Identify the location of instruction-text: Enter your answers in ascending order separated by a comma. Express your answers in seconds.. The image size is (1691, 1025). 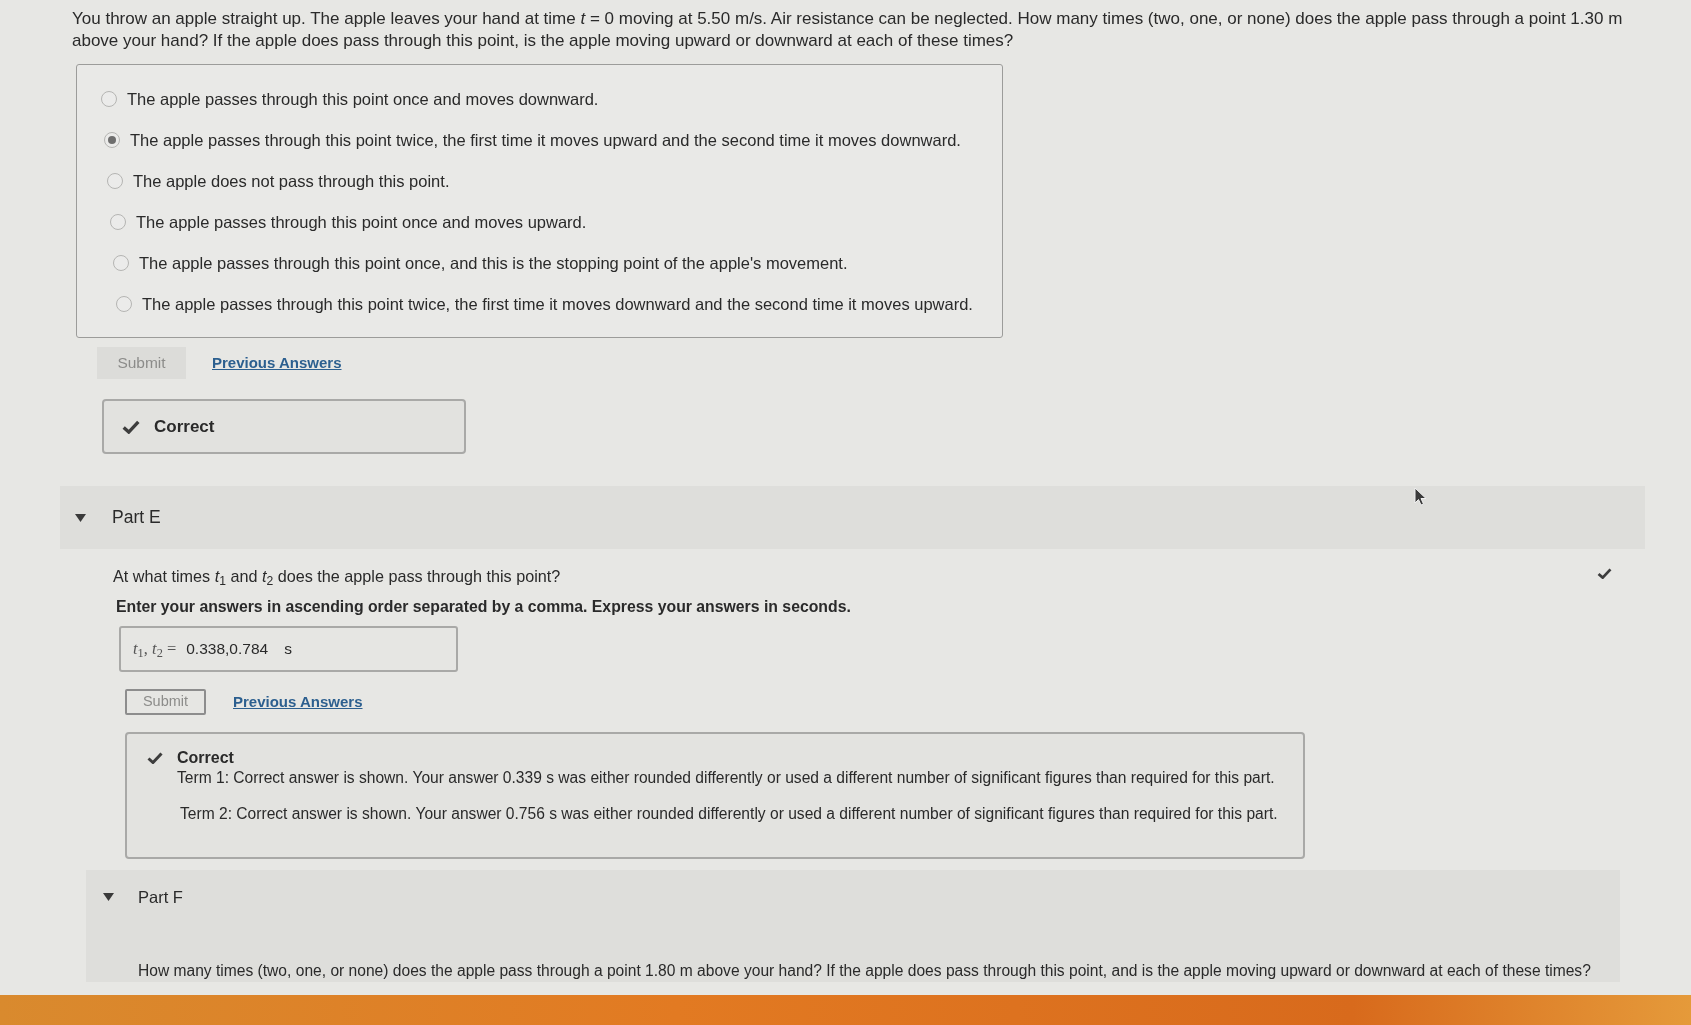
(483, 607).